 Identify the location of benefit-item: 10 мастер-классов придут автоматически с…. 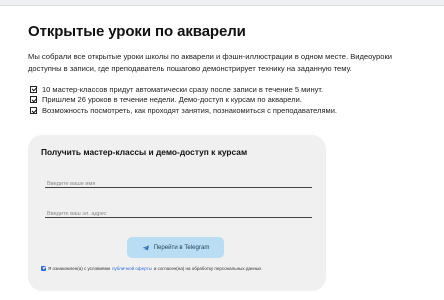
(183, 89).